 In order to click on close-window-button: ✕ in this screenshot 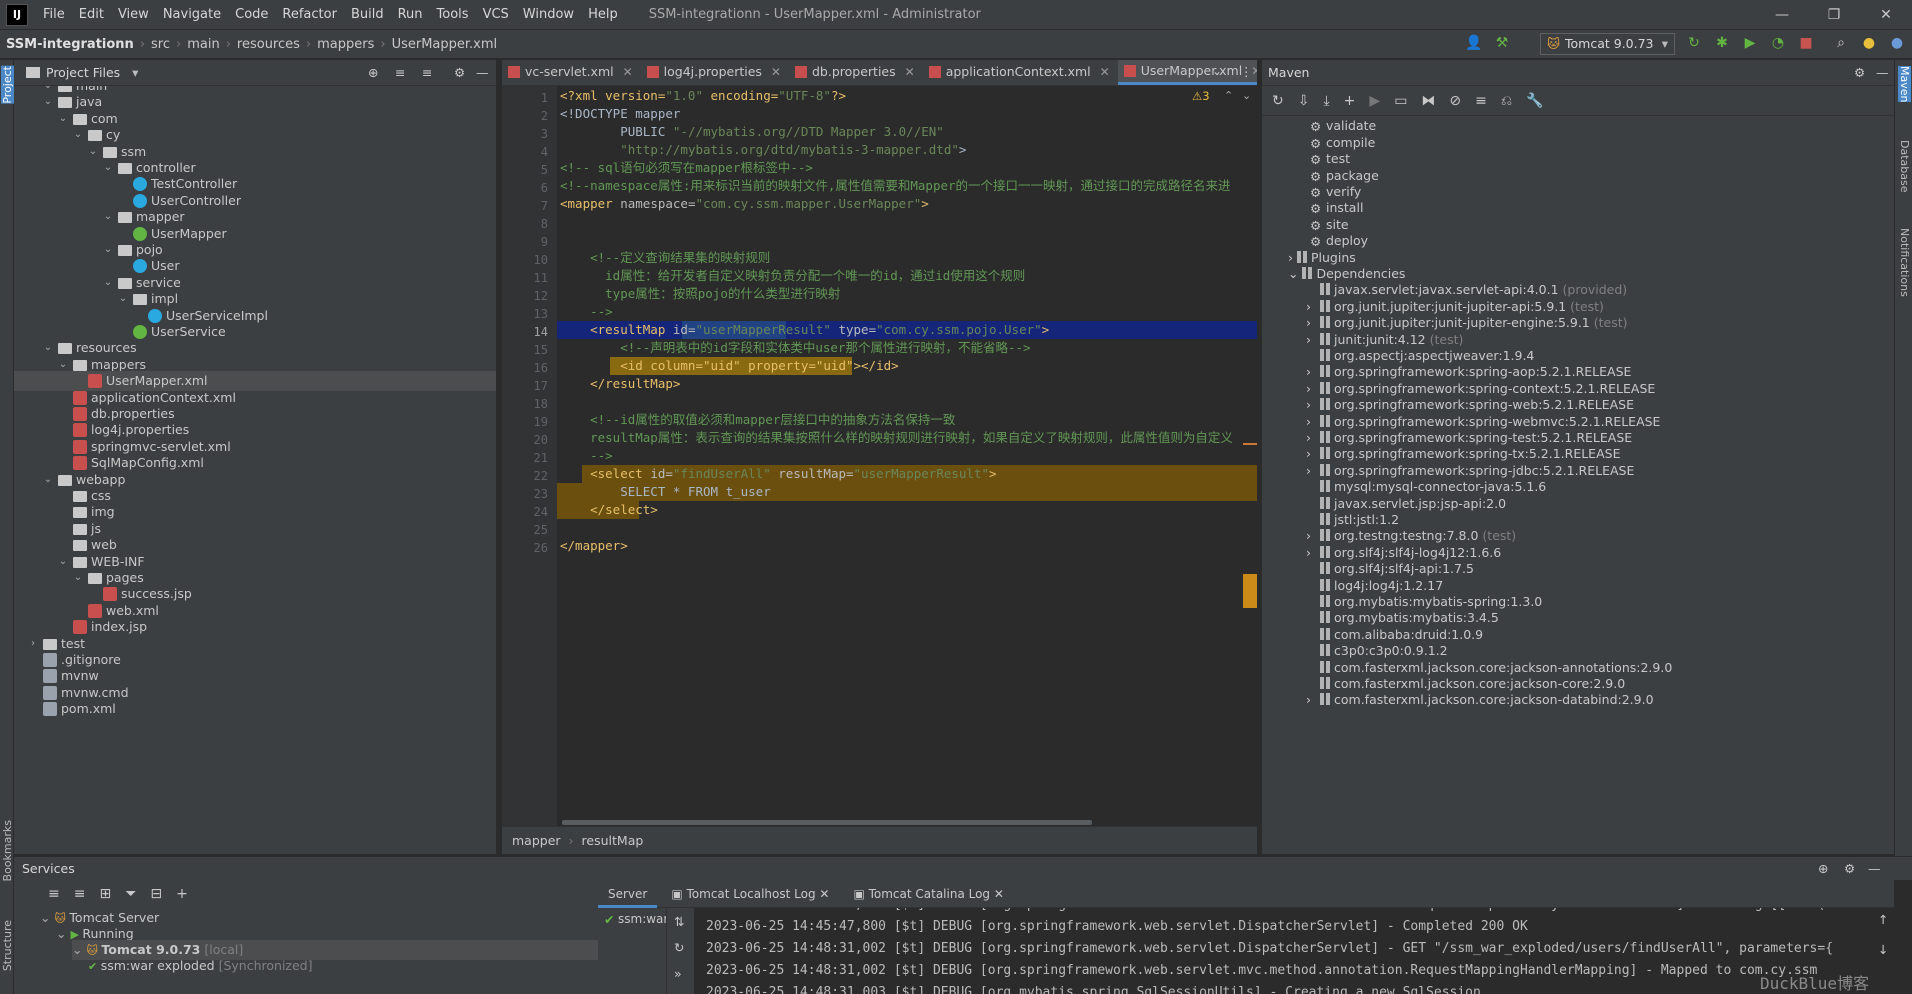, I will do `click(1886, 15)`.